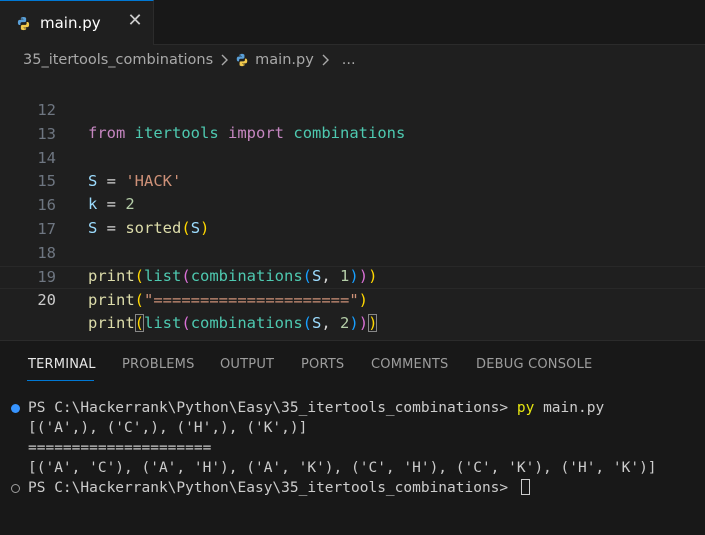 The width and height of the screenshot is (705, 535). I want to click on editor-tab-bar: main.py ✕, so click(352, 22).